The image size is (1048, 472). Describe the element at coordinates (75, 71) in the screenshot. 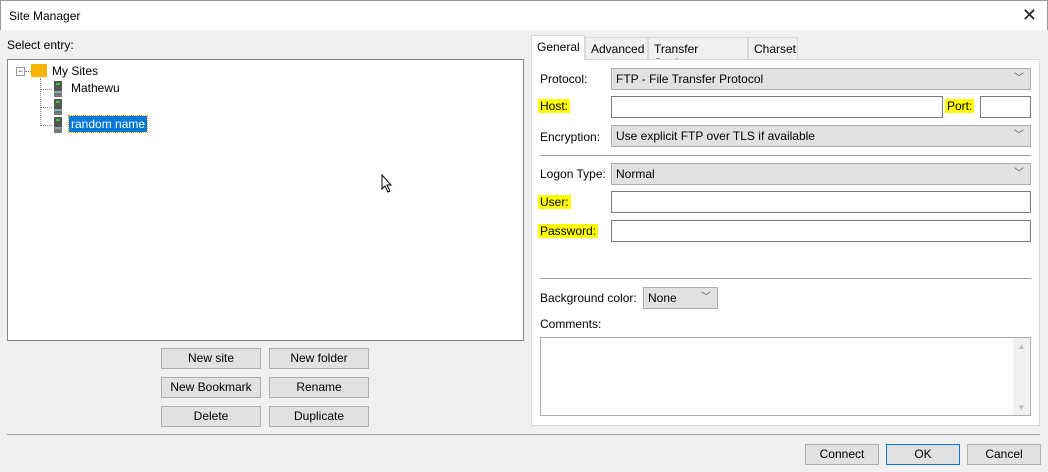

I see `tree-root-my-sites: My Sites` at that location.